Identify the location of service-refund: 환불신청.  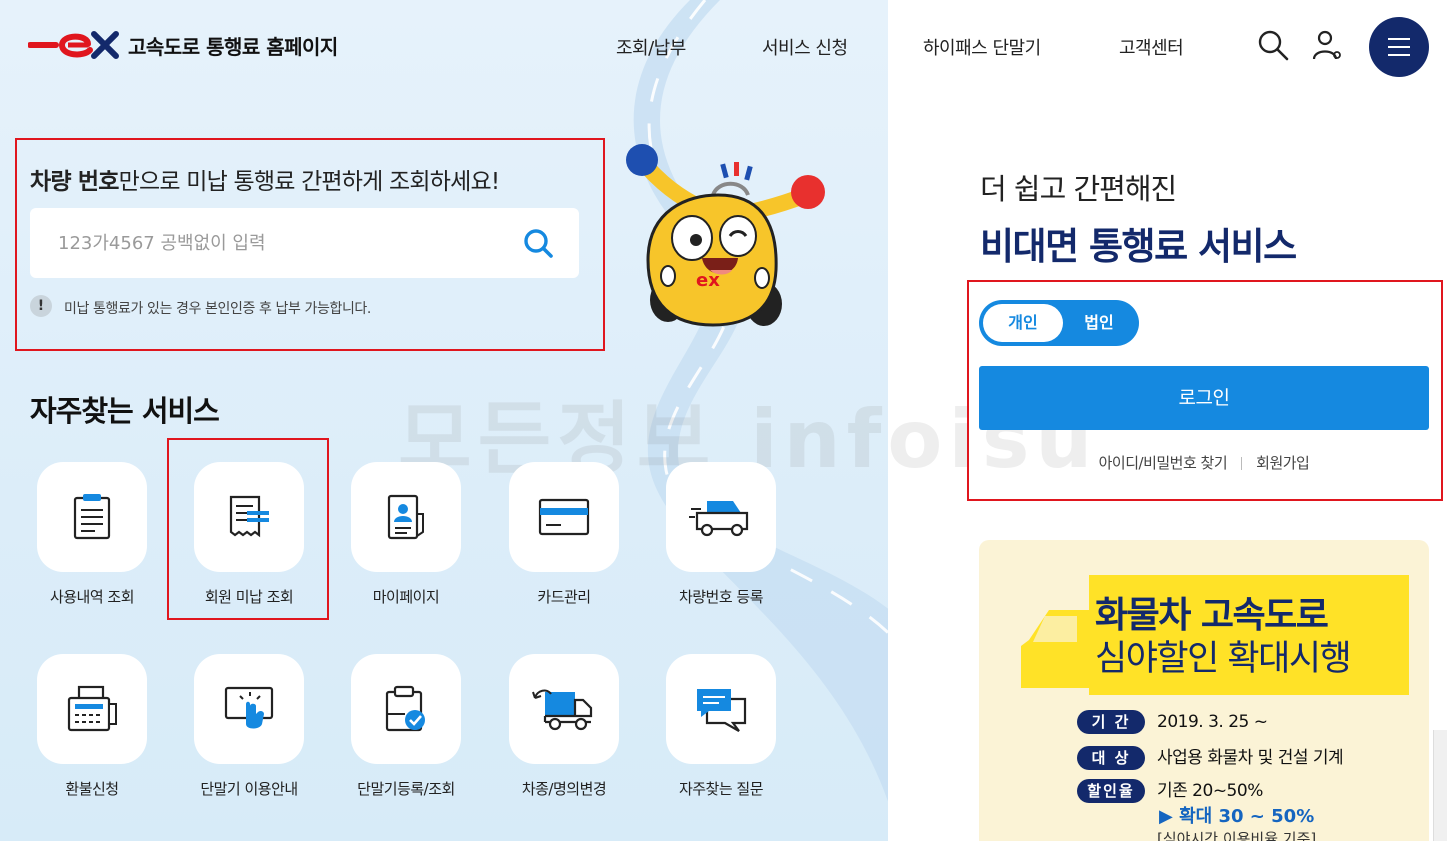
(92, 726).